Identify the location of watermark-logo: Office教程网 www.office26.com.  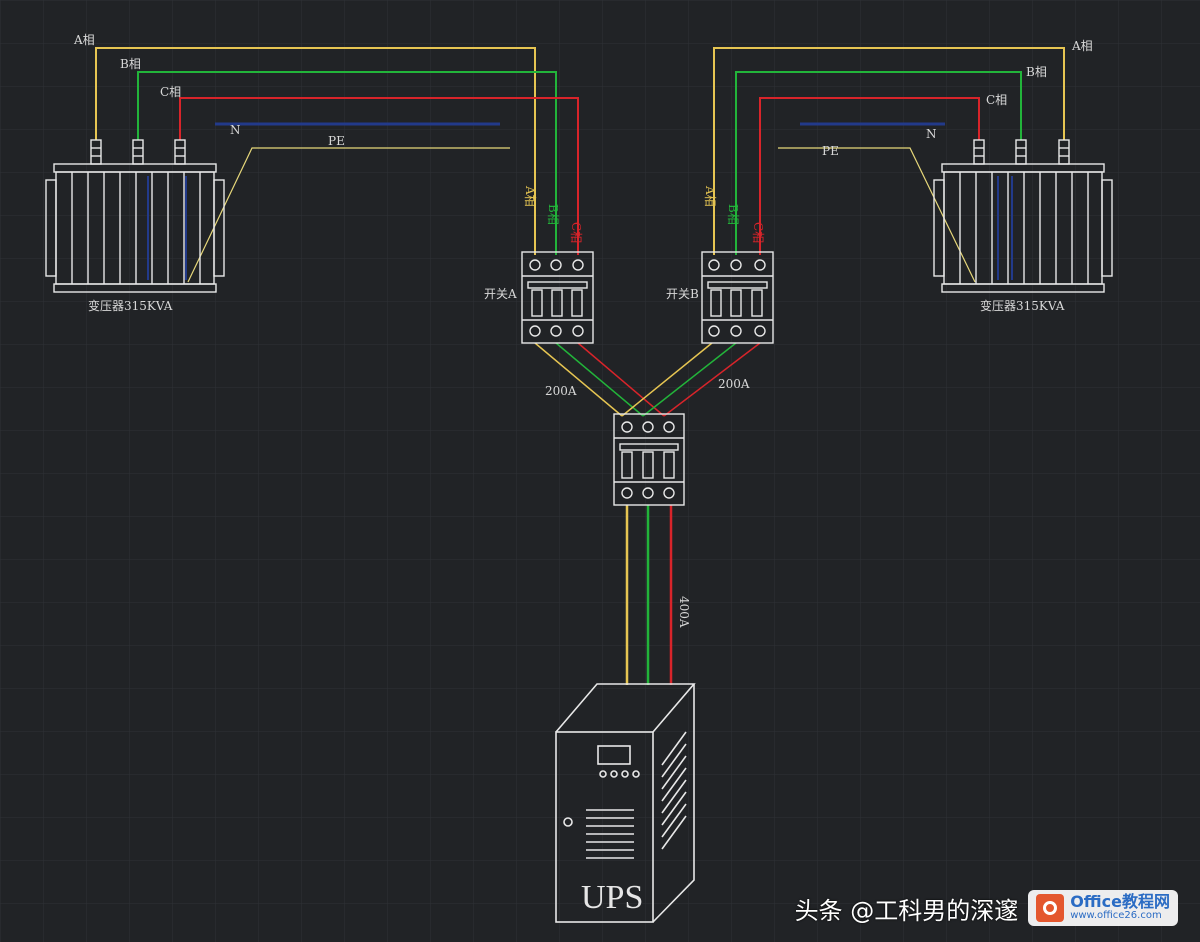
(1103, 908).